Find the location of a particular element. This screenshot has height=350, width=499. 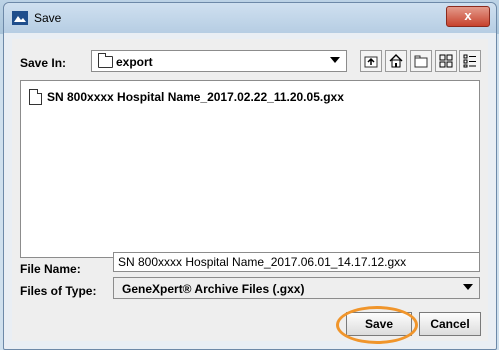

files-of-type-dropdown: GeneXpert® Archive Files (.gxx) is located at coordinates (296, 288).